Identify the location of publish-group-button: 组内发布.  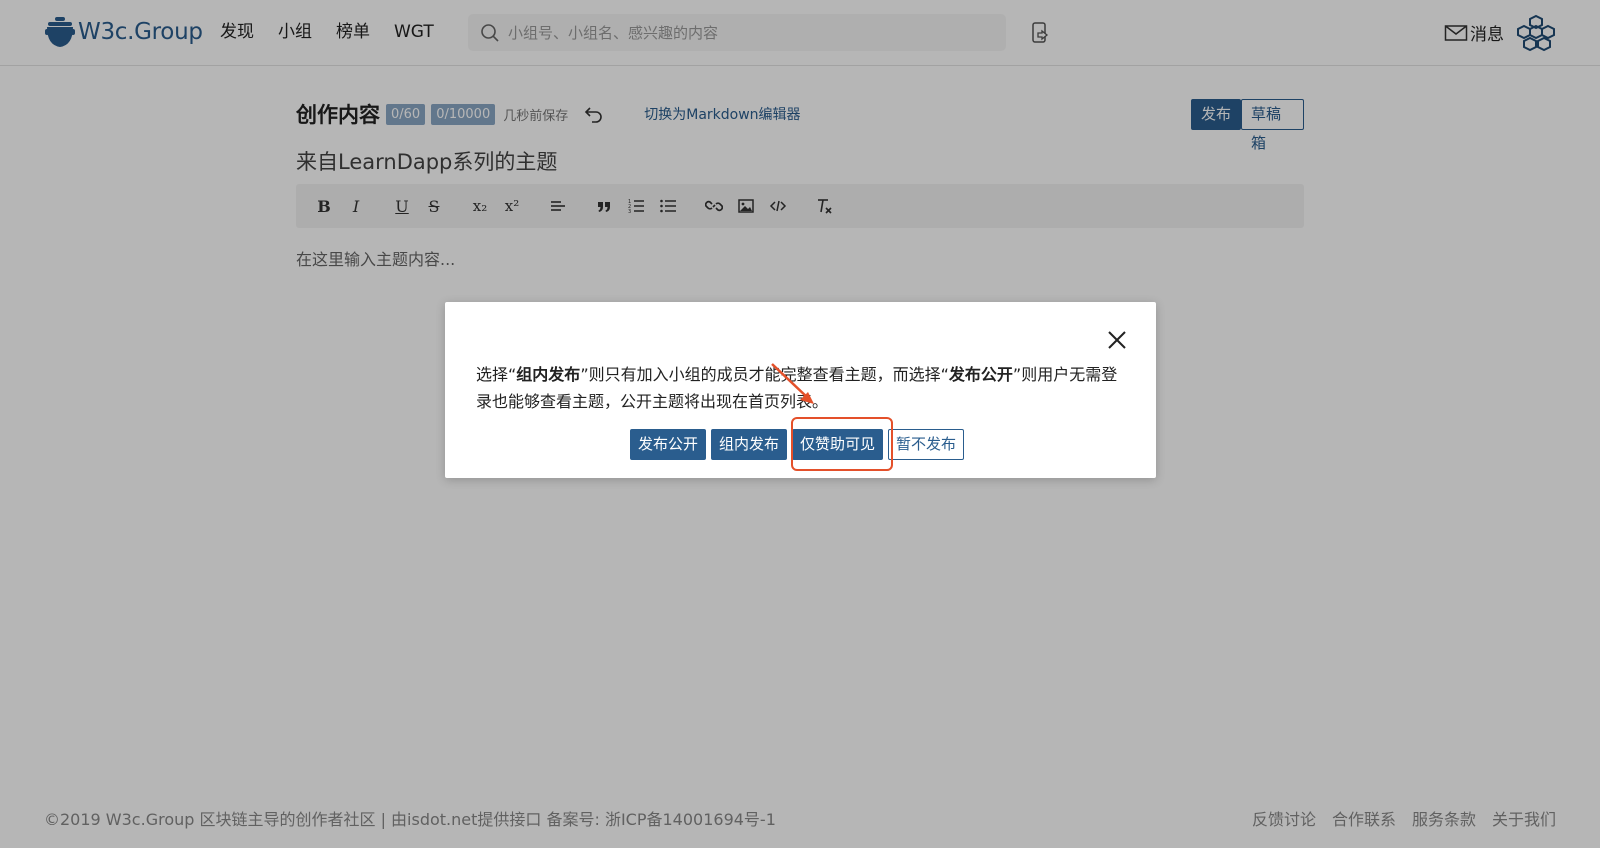
(749, 444).